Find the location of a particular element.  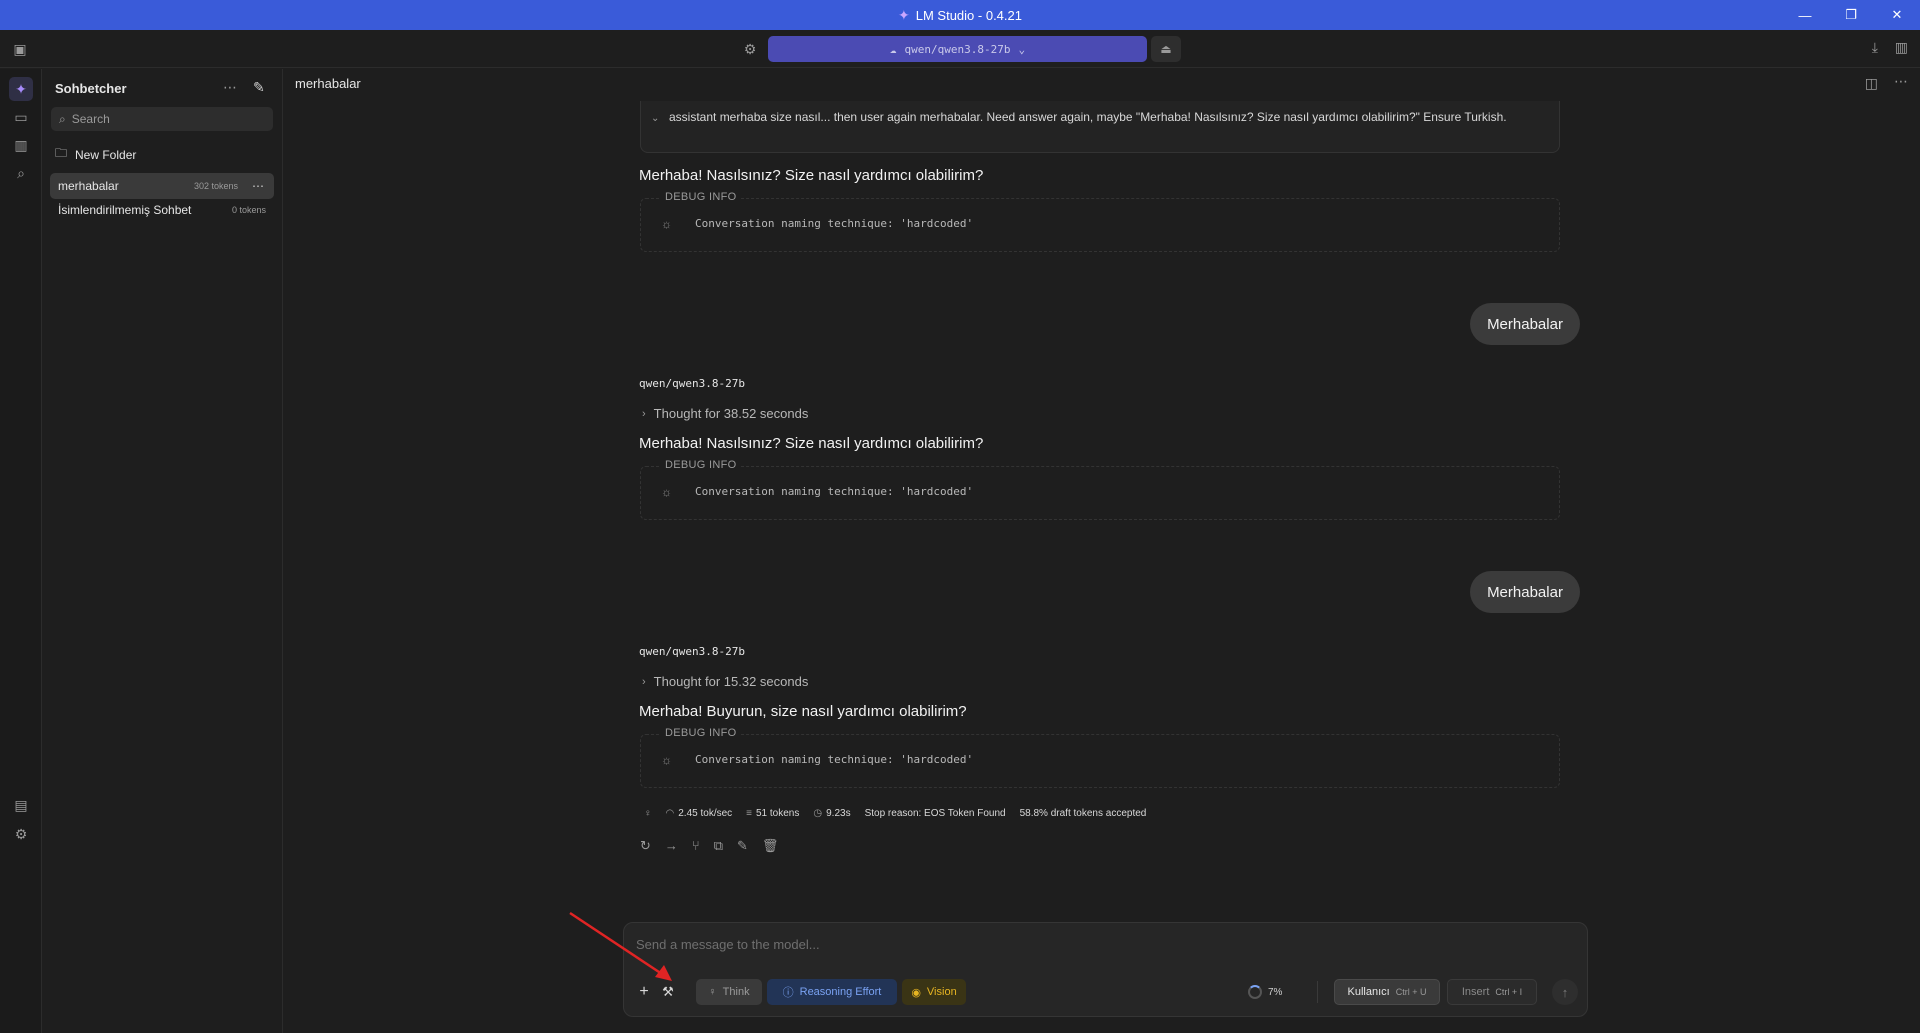

gear-icon: ⚙ is located at coordinates (750, 49).